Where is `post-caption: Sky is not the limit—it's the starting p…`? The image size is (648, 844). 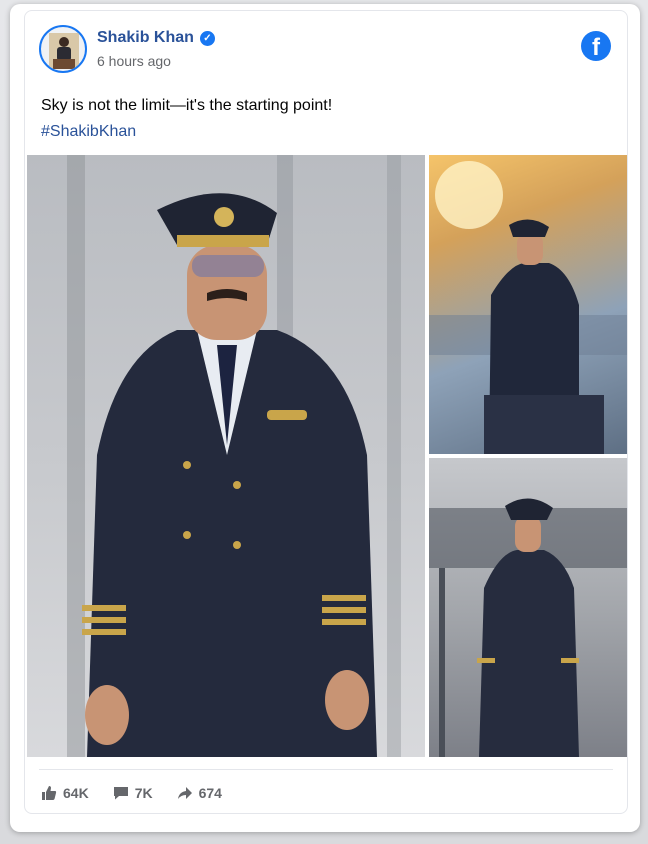 post-caption: Sky is not the limit—it's the starting p… is located at coordinates (187, 105).